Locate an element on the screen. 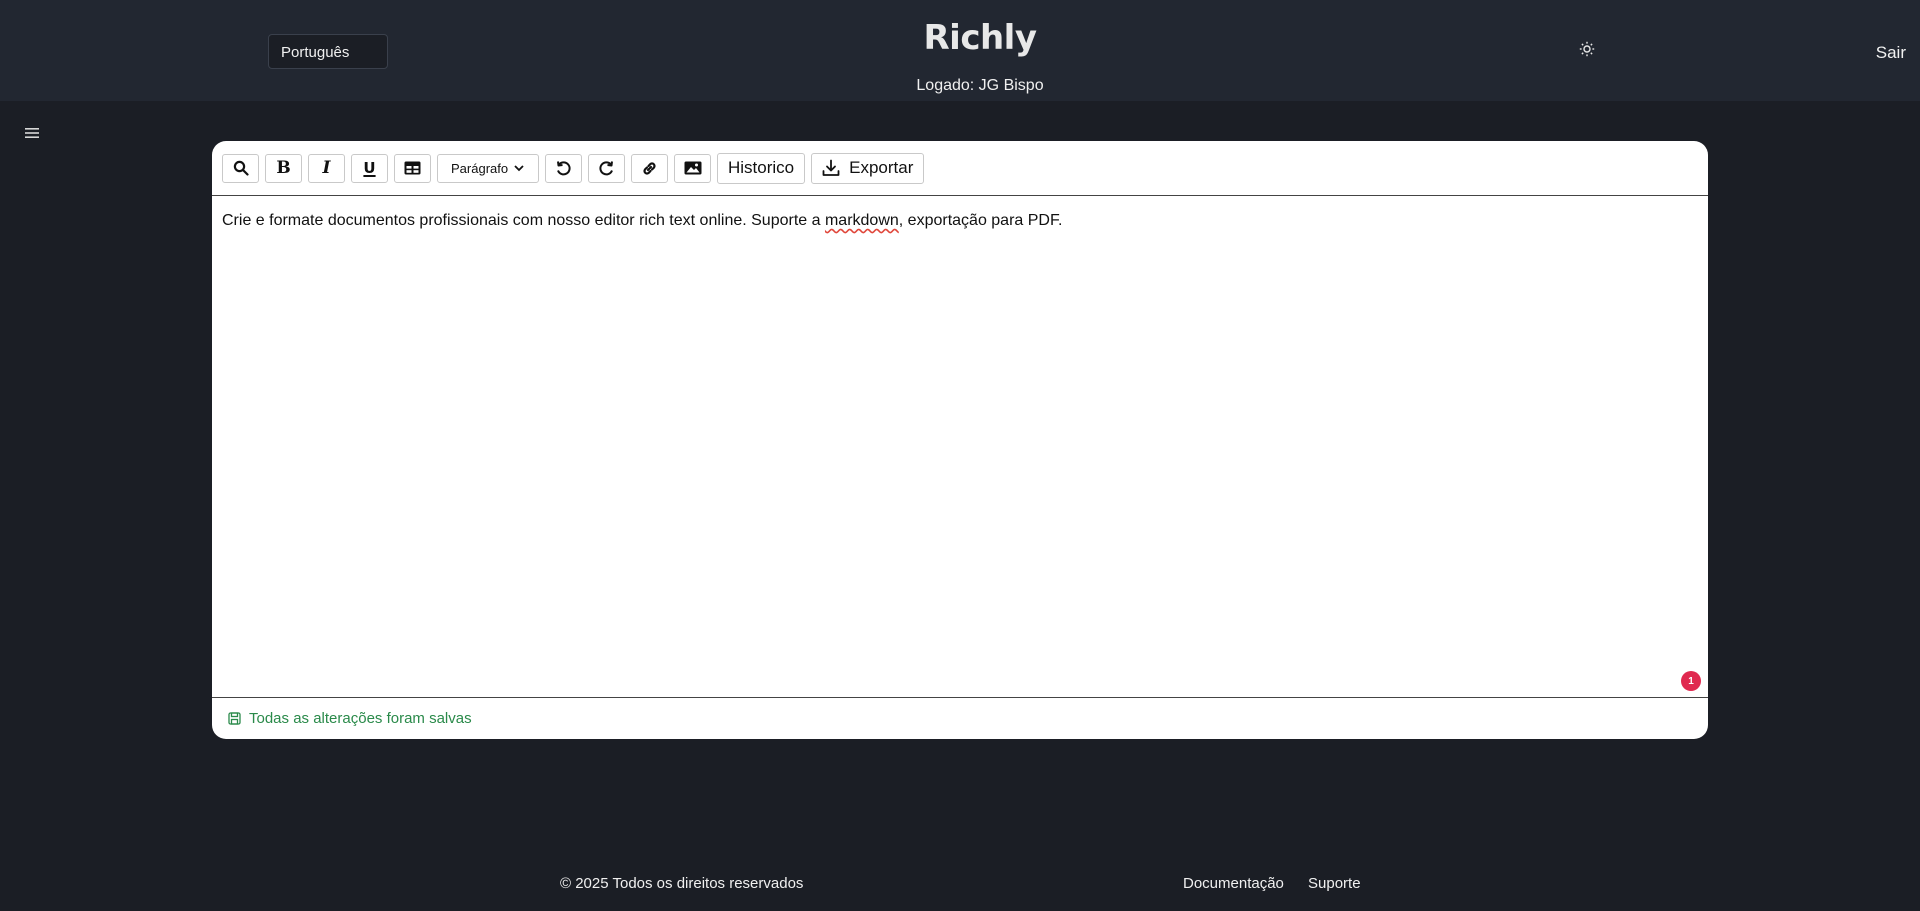  save-status-bar: Todas as alterações foram salvas is located at coordinates (960, 718).